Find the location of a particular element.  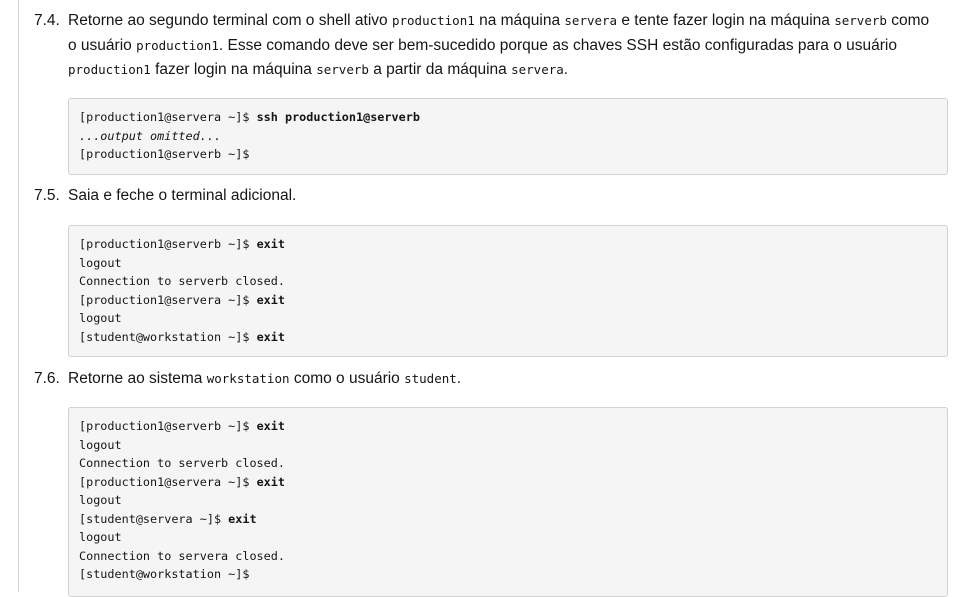

step-number: 7.4. is located at coordinates (47, 20).